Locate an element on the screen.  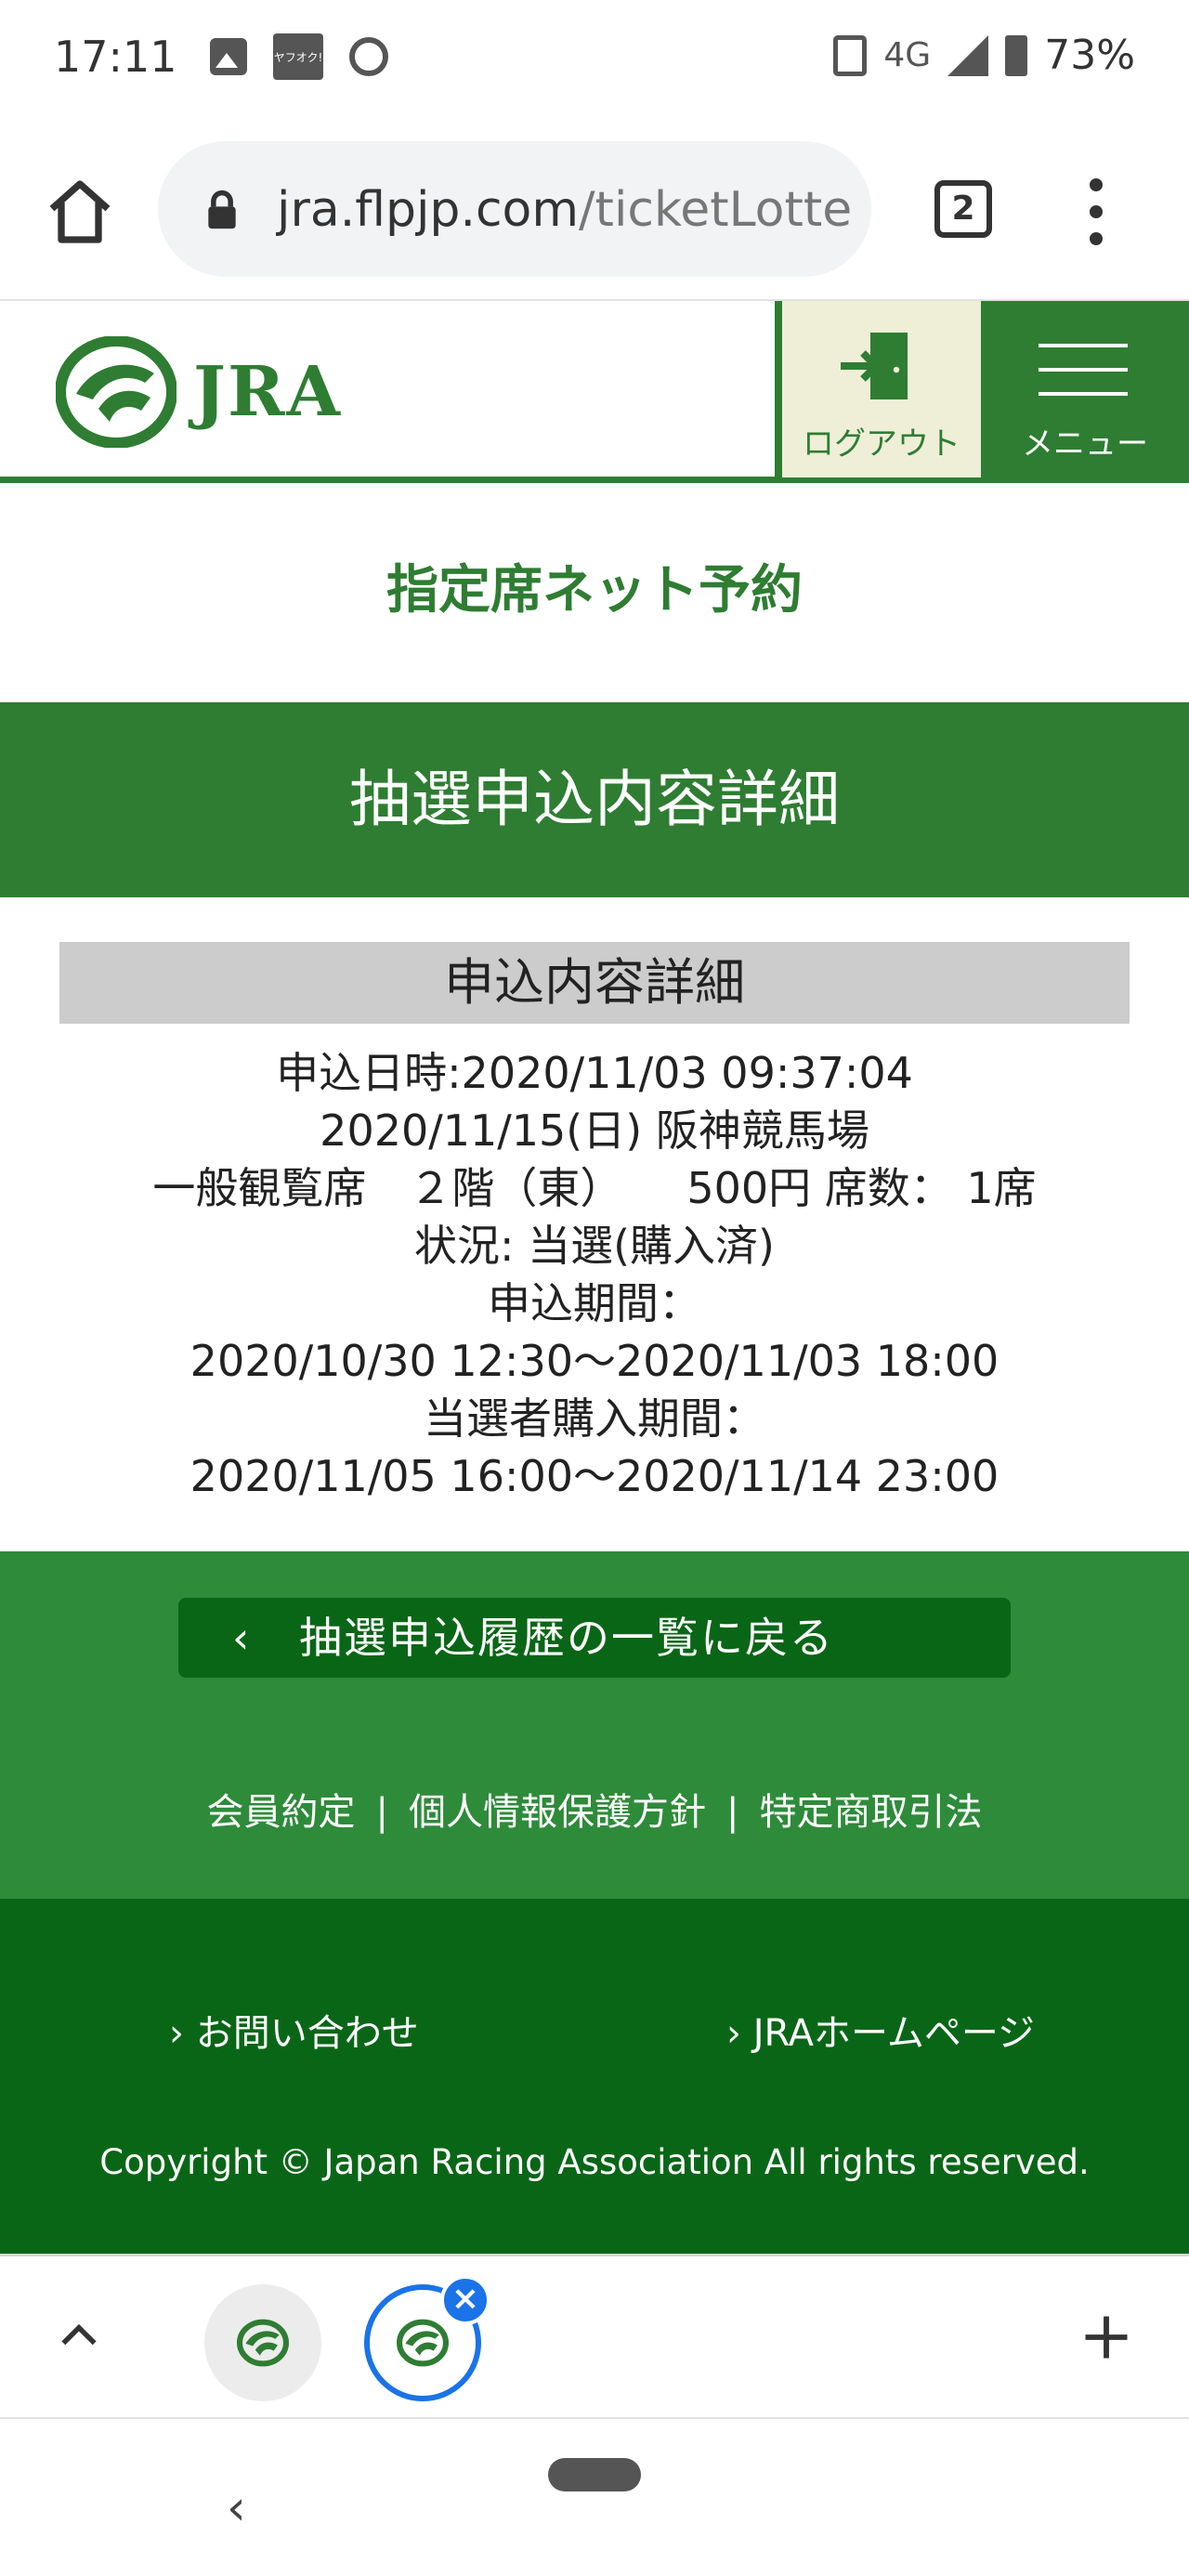
tab-switcher-button: 2 is located at coordinates (963, 209).